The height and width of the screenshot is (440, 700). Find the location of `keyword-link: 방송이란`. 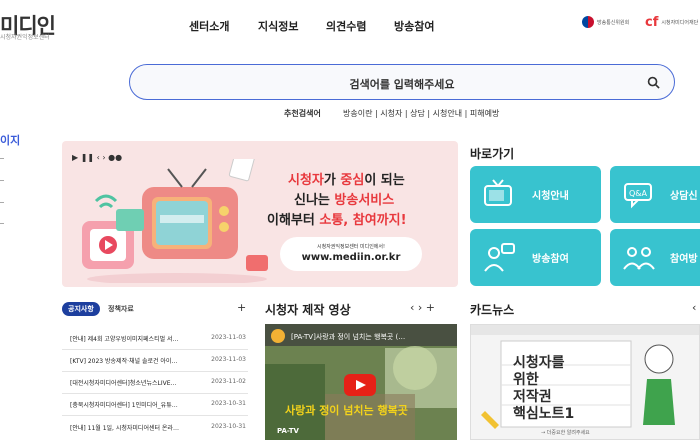

keyword-link: 방송이란 is located at coordinates (357, 113).